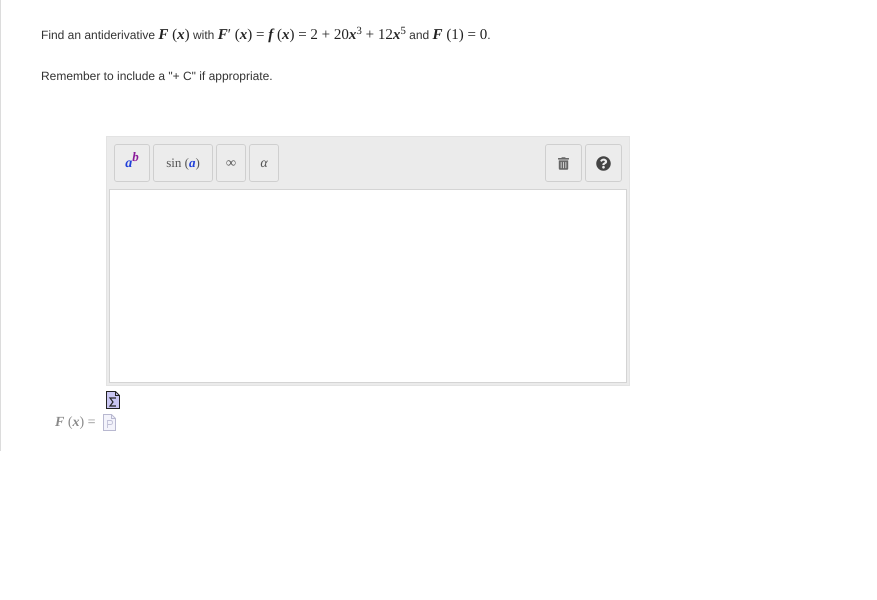  I want to click on symbol-button: α, so click(264, 163).